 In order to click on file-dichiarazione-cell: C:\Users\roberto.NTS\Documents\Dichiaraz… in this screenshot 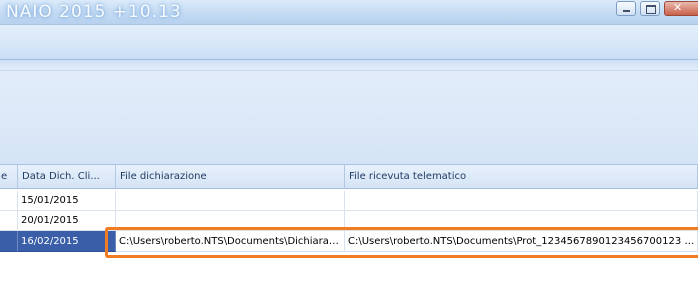, I will do `click(230, 241)`.